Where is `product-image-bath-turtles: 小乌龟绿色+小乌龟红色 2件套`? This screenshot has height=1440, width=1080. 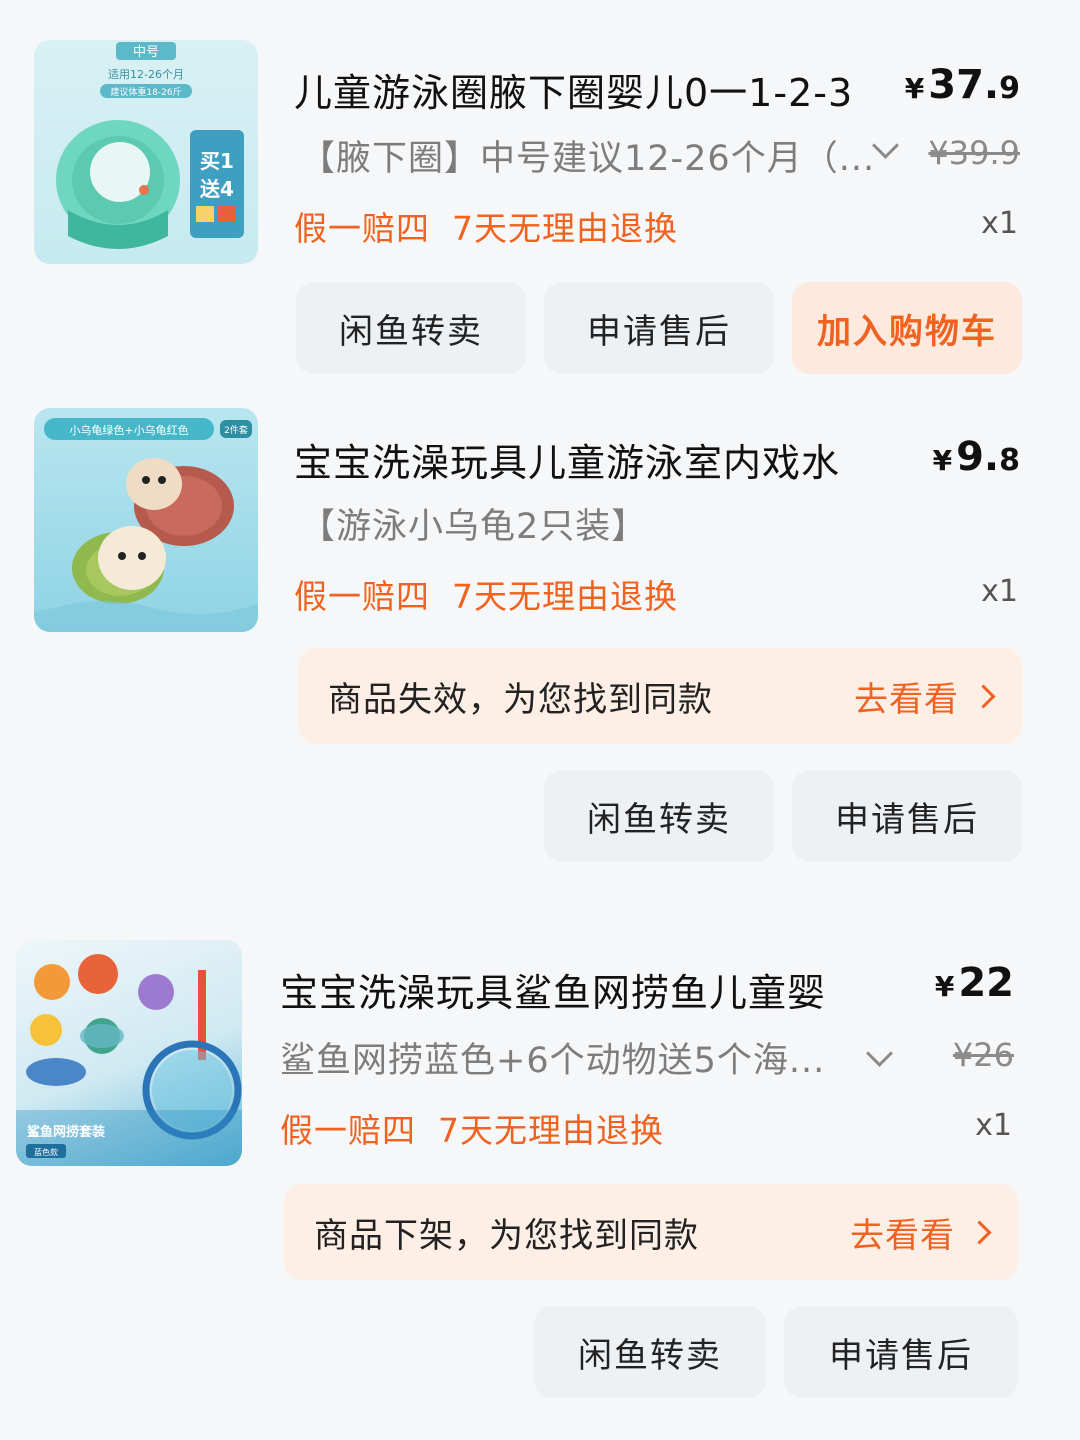
product-image-bath-turtles: 小乌龟绿色+小乌龟红色 2件套 is located at coordinates (146, 520).